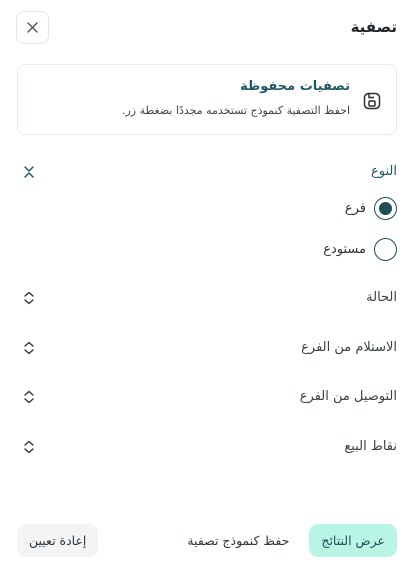 The height and width of the screenshot is (565, 411). I want to click on type-section-header: النوع, so click(209, 171).